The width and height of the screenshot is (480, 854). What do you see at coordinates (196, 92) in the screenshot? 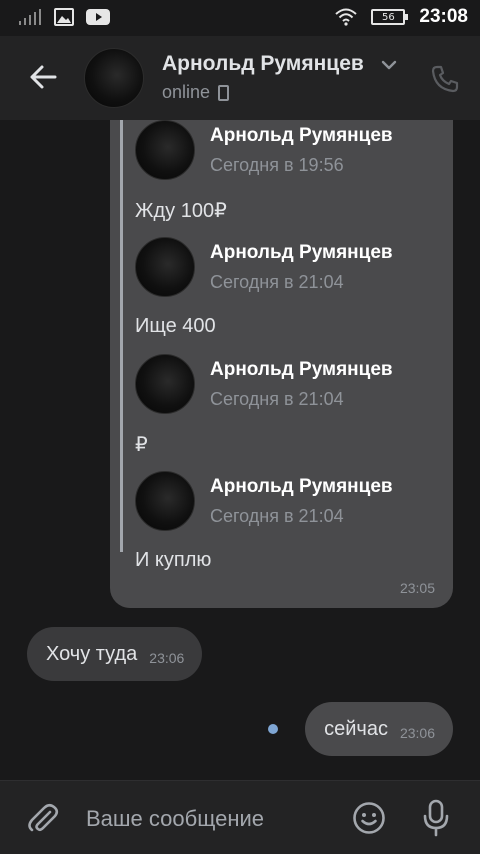
I see `online-status: online` at bounding box center [196, 92].